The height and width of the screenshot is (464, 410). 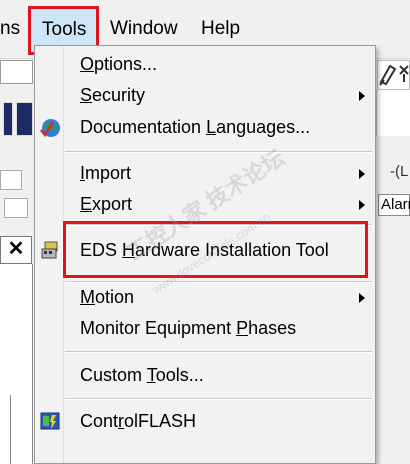 What do you see at coordinates (388, 74) in the screenshot?
I see `pencil-tool-icon` at bounding box center [388, 74].